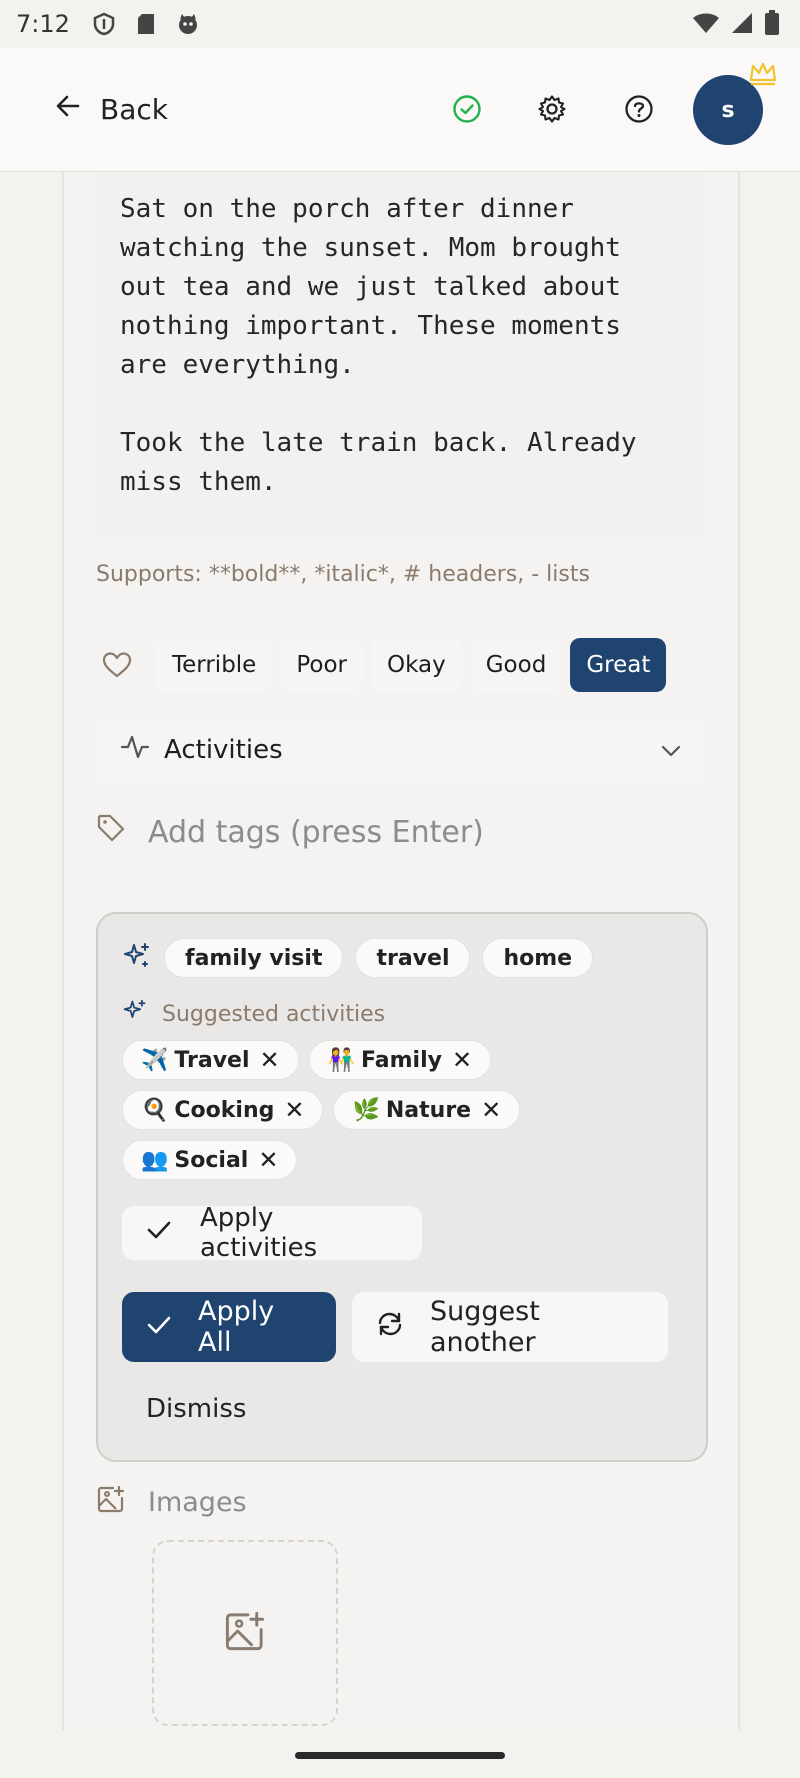 This screenshot has width=800, height=1778. I want to click on activity-chip-cooking: 🍳 Cooking ✕, so click(223, 1110).